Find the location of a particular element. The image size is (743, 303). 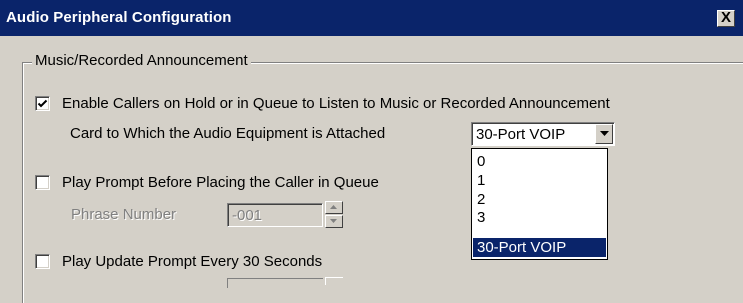

spin-down-icon is located at coordinates (333, 221).